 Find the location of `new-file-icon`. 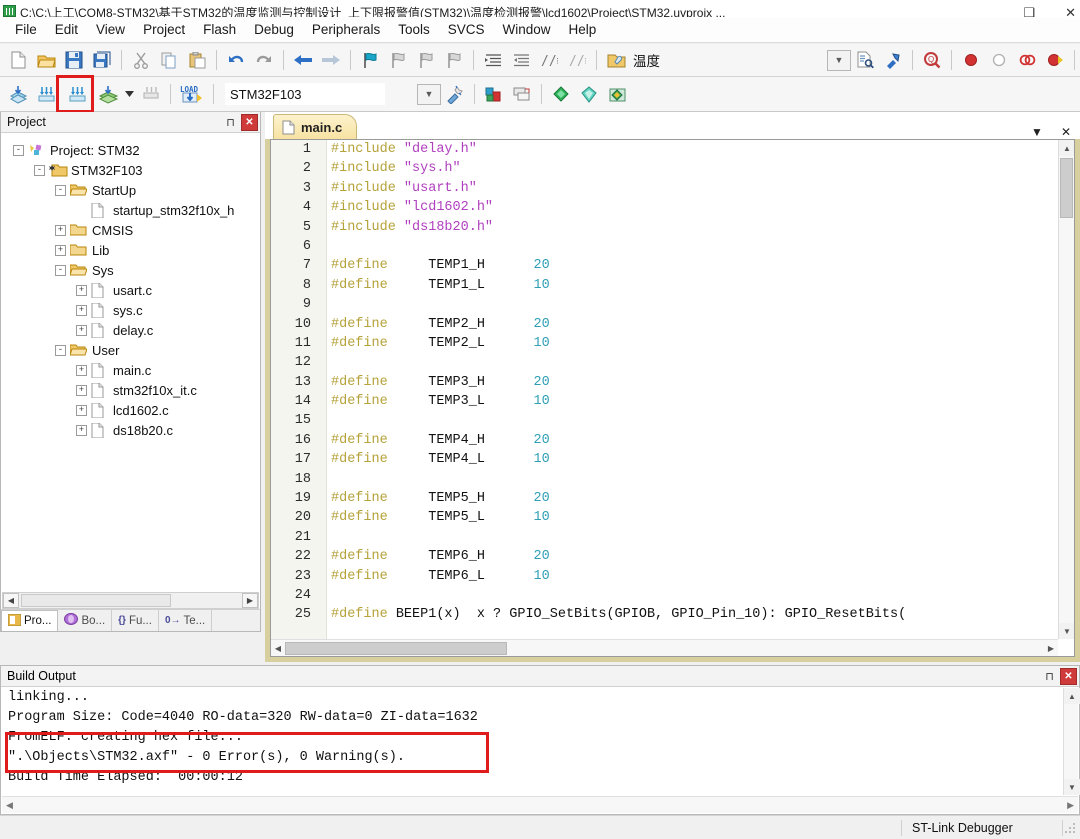

new-file-icon is located at coordinates (18, 60).